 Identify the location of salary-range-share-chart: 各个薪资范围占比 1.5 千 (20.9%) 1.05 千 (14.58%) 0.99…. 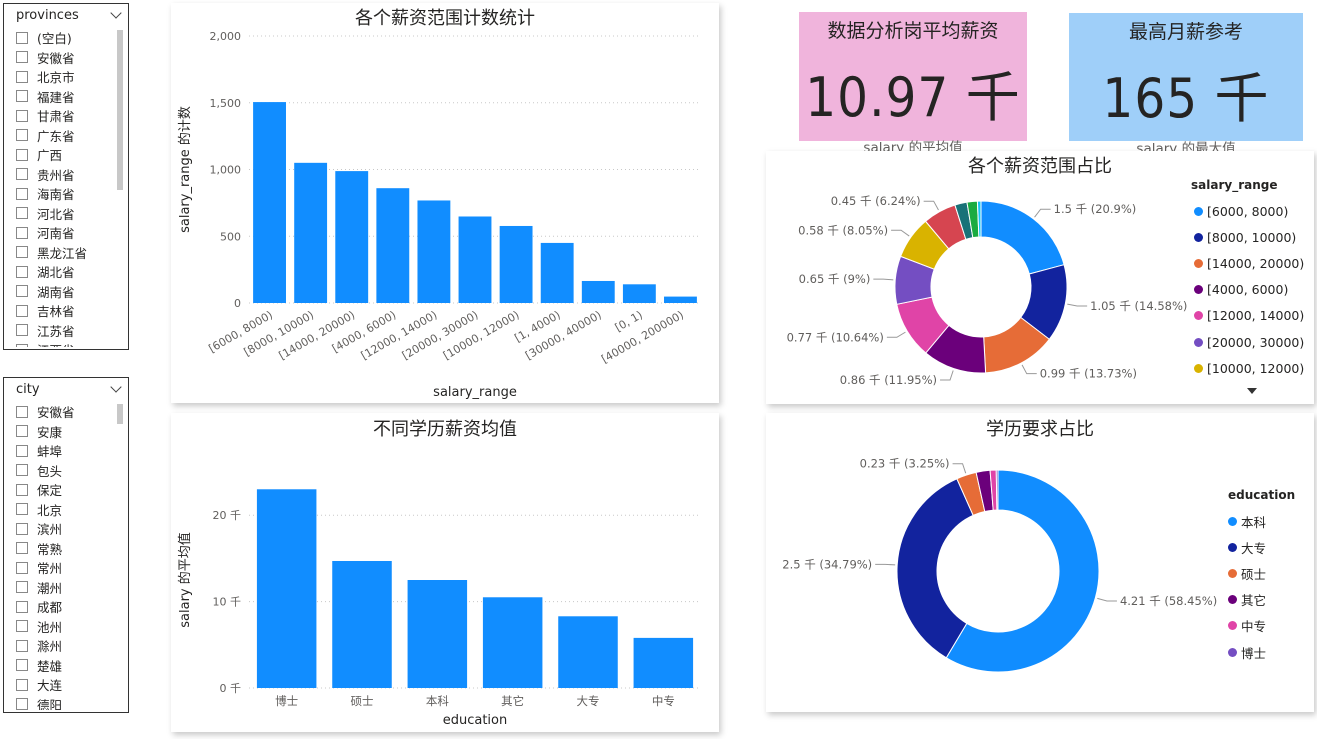
(1040, 277).